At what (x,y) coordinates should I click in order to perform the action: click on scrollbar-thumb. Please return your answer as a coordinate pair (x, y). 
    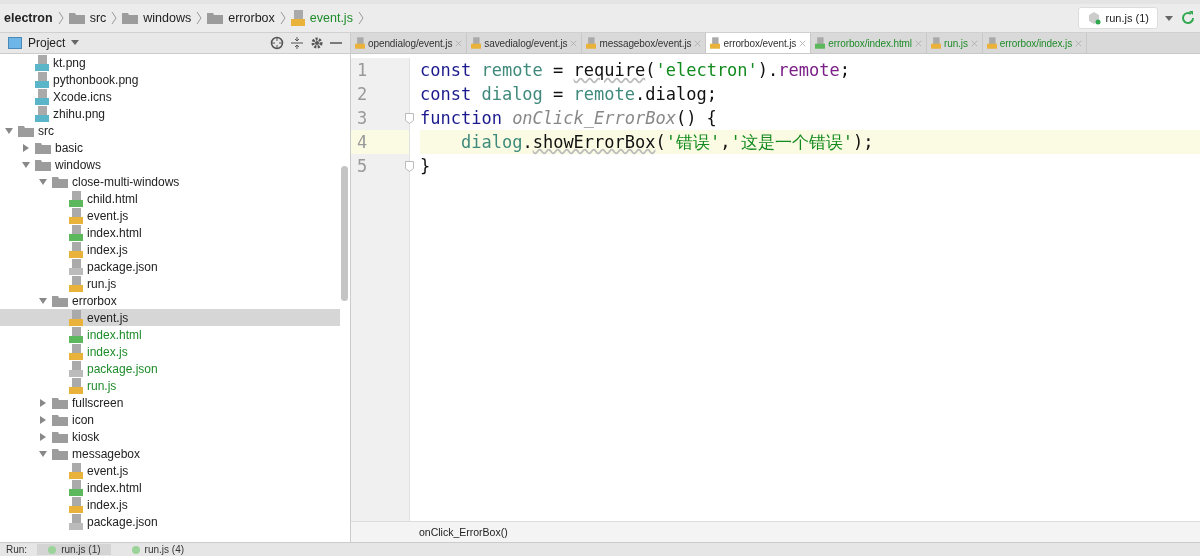
    Looking at the image, I should click on (344, 233).